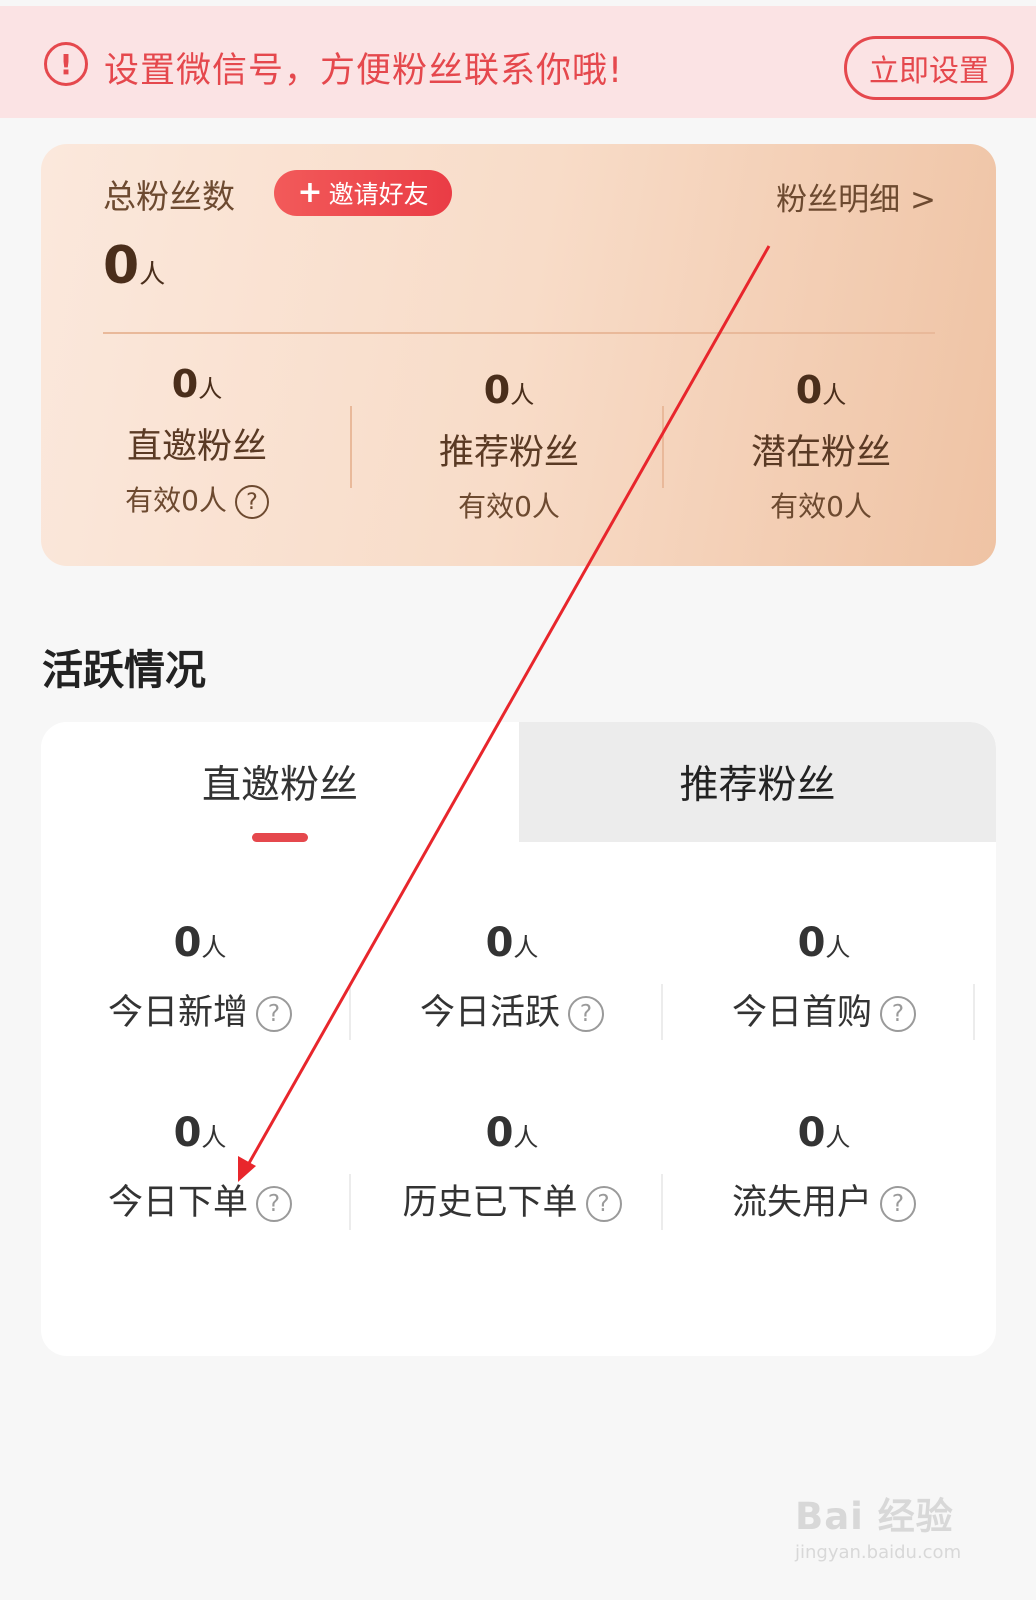  I want to click on activity-section-title: 活跃情况, so click(124, 670).